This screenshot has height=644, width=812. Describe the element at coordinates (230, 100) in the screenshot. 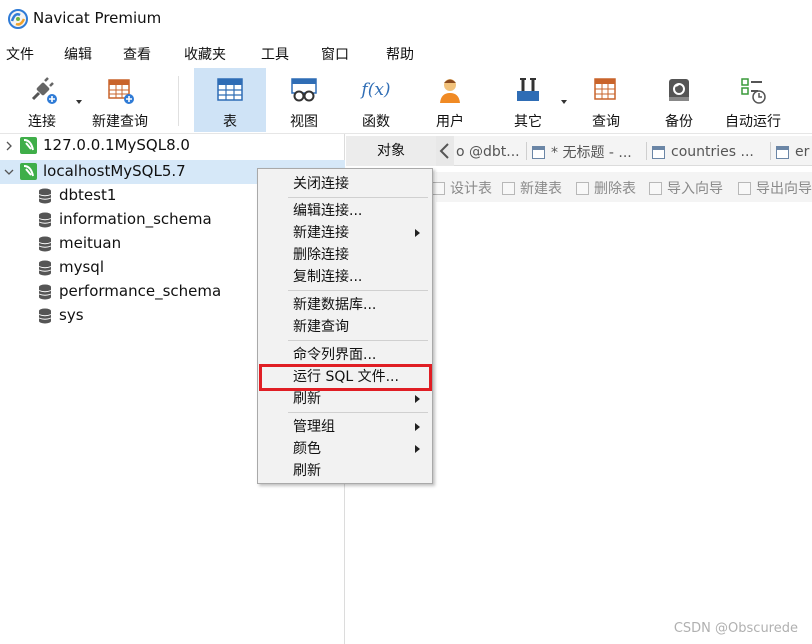

I see `table-button: 表` at that location.